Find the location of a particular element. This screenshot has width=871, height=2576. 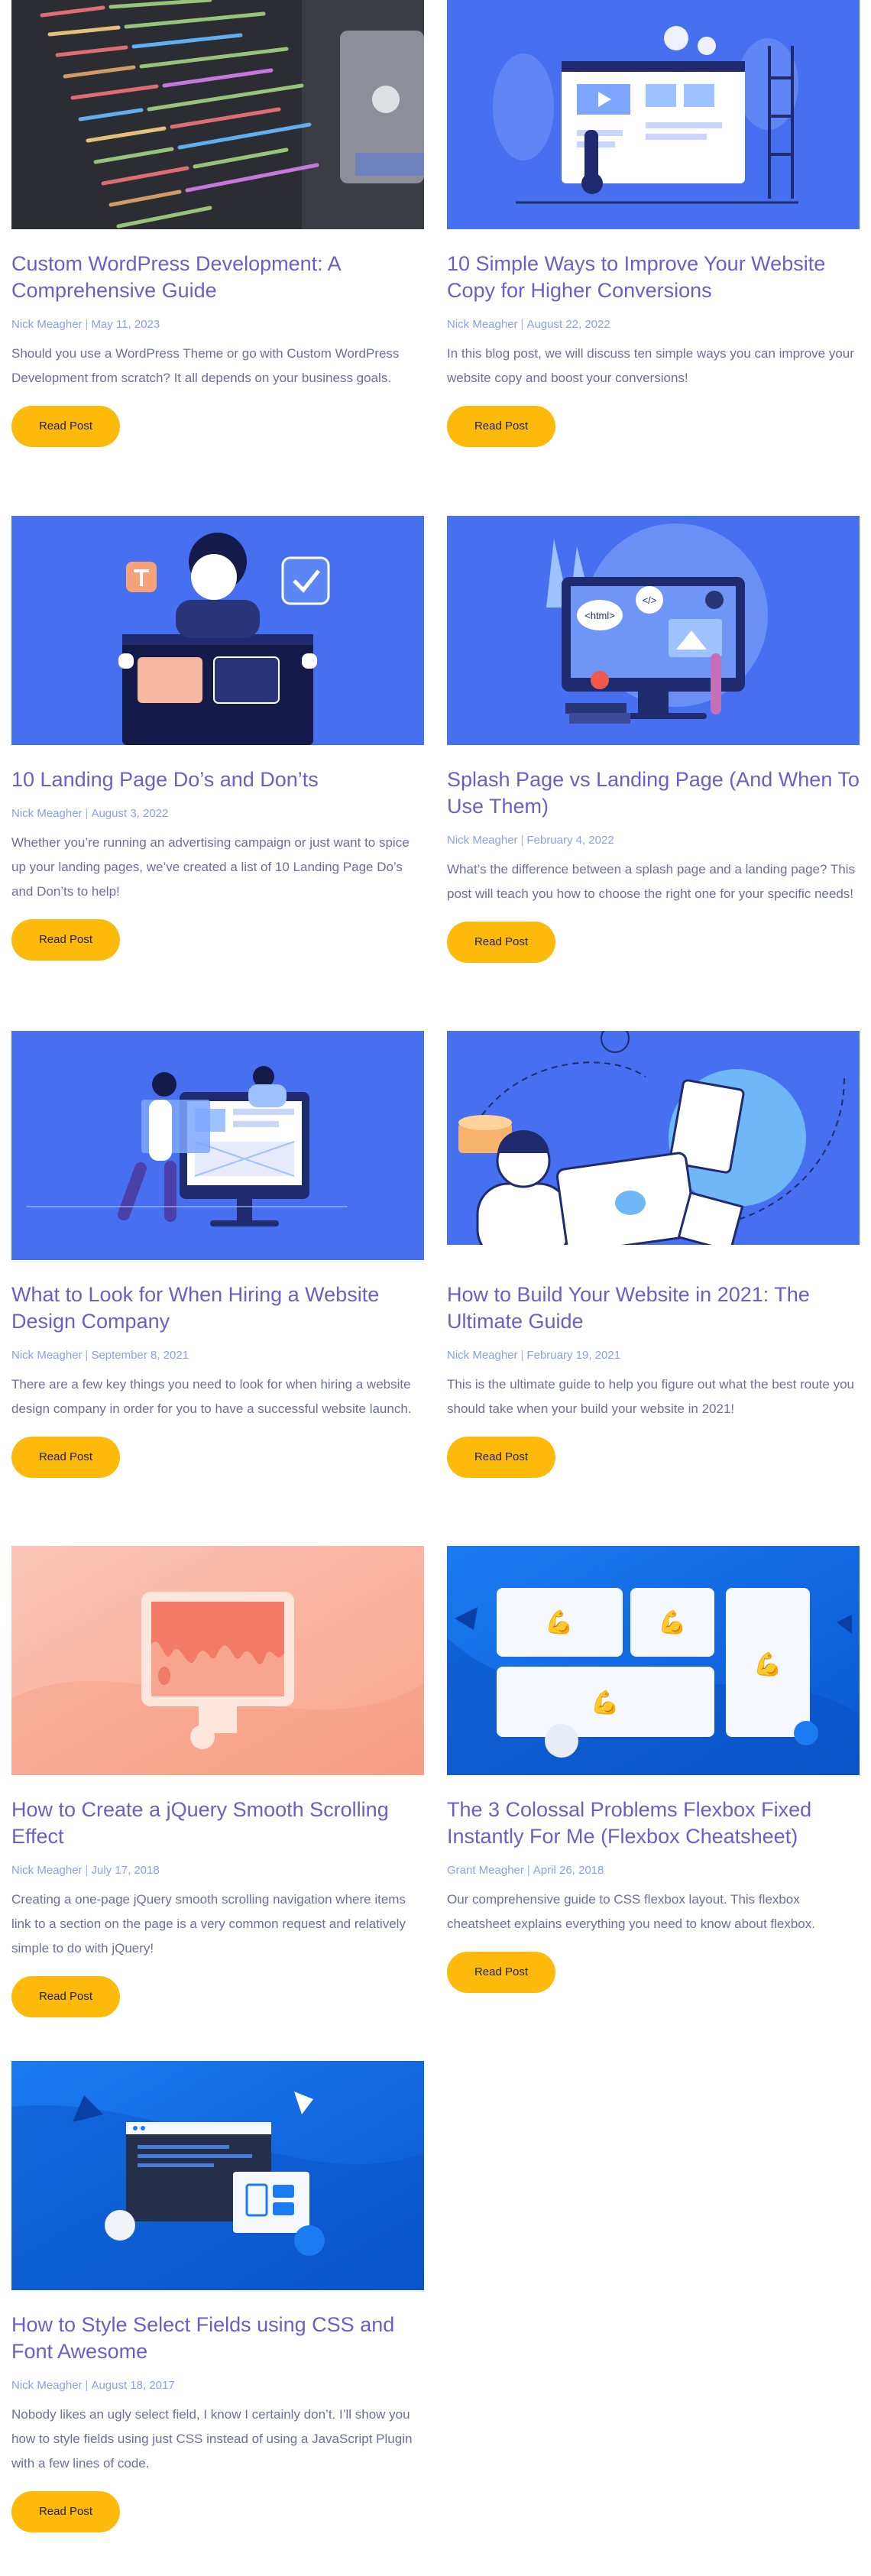

post-author: Grant Meagher is located at coordinates (486, 1870).